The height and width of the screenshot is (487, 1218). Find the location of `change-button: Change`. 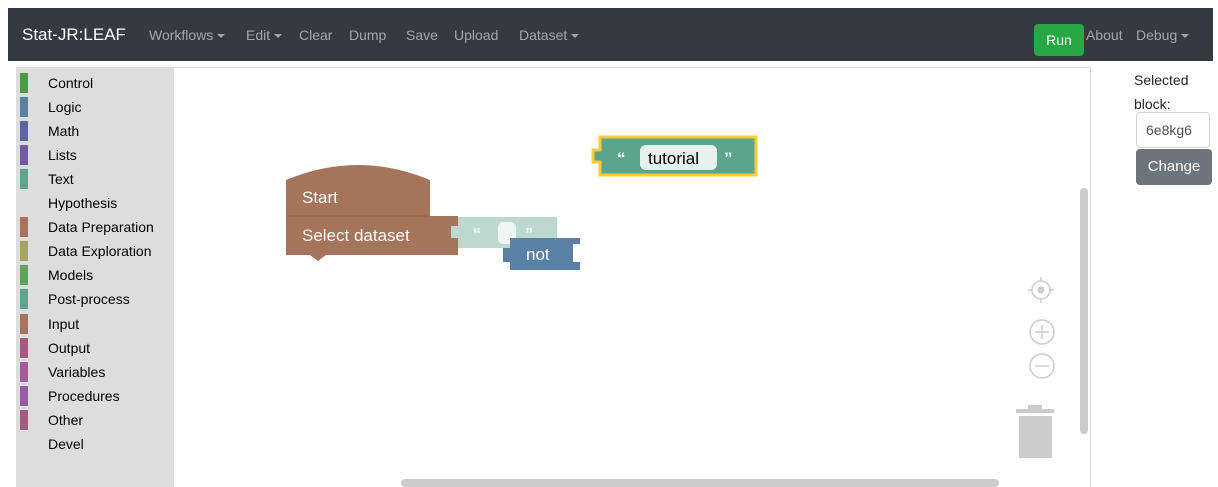

change-button: Change is located at coordinates (1174, 167).